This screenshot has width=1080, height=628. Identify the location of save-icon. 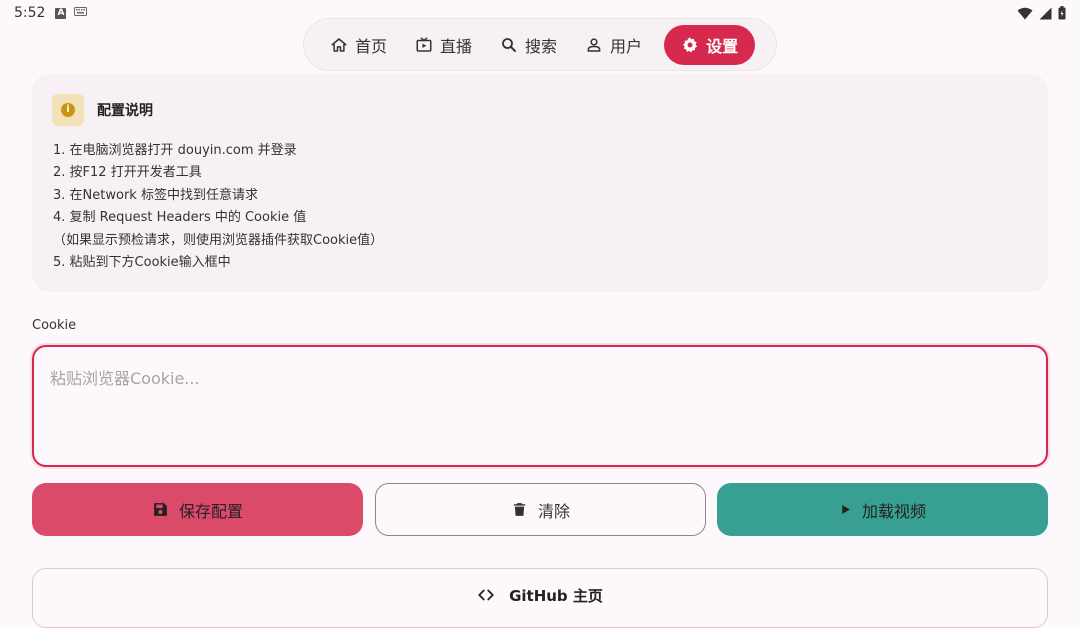
(160, 509).